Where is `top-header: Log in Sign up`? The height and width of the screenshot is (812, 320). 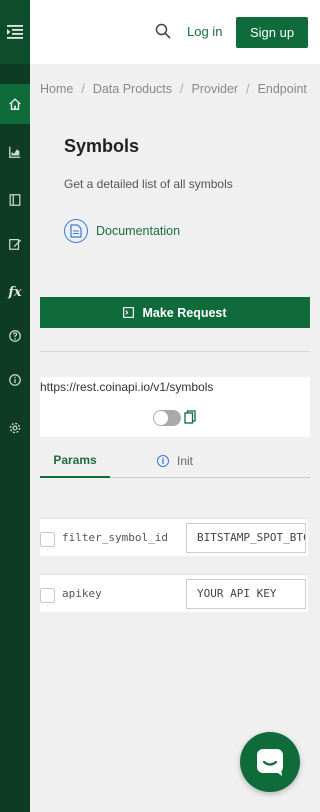 top-header: Log in Sign up is located at coordinates (175, 32).